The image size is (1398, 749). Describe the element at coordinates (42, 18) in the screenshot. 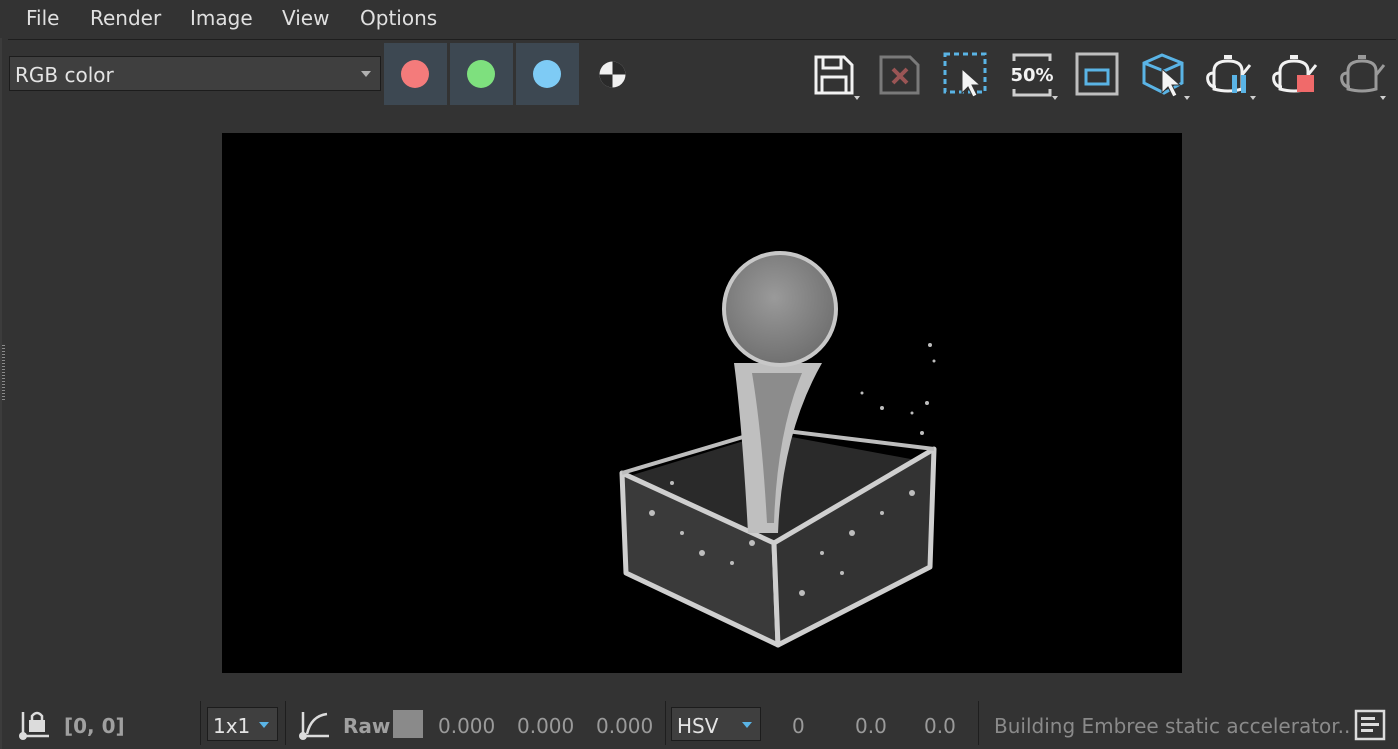

I see `menu-file: File` at that location.